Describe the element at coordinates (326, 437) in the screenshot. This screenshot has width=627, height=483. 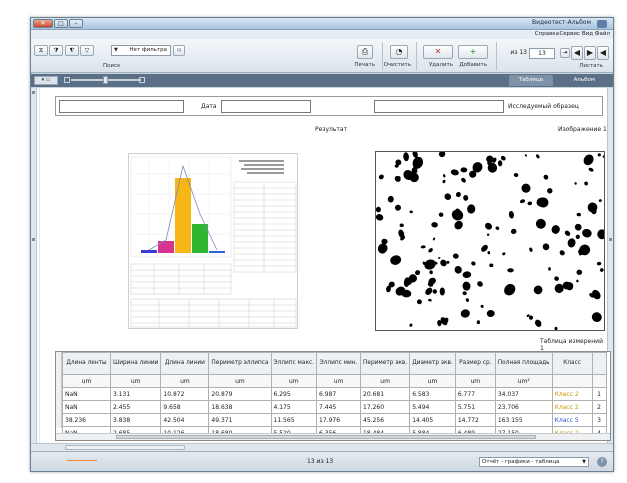
I see `table-scroll-thumb` at that location.